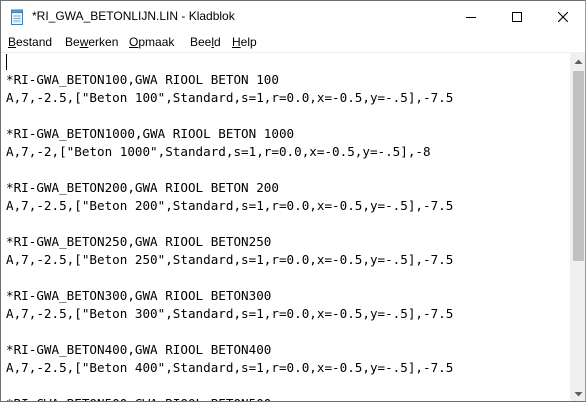 This screenshot has width=587, height=403. I want to click on maximize-icon, so click(517, 16).